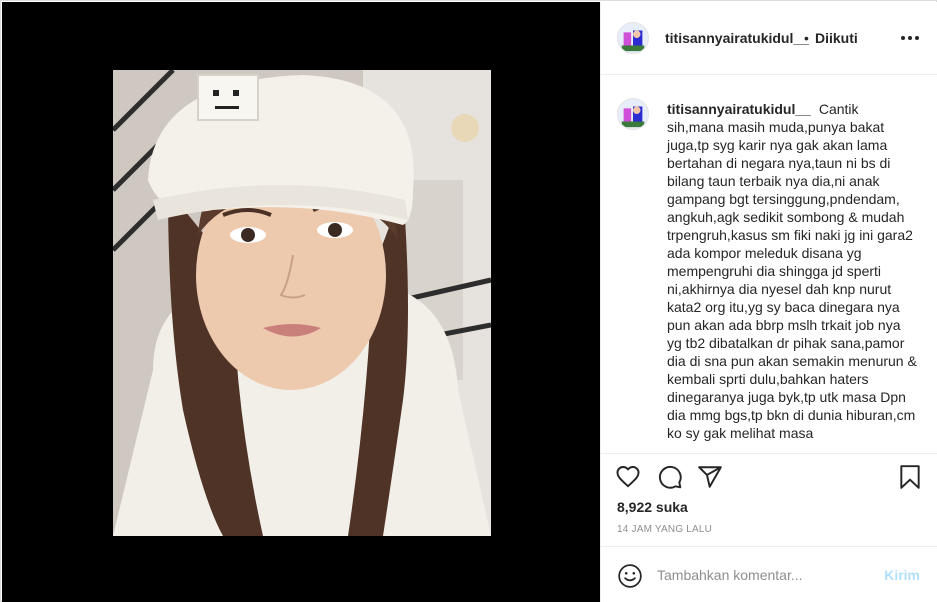 Image resolution: width=937 pixels, height=602 pixels. I want to click on follow-status-button: Diikuti, so click(836, 38).